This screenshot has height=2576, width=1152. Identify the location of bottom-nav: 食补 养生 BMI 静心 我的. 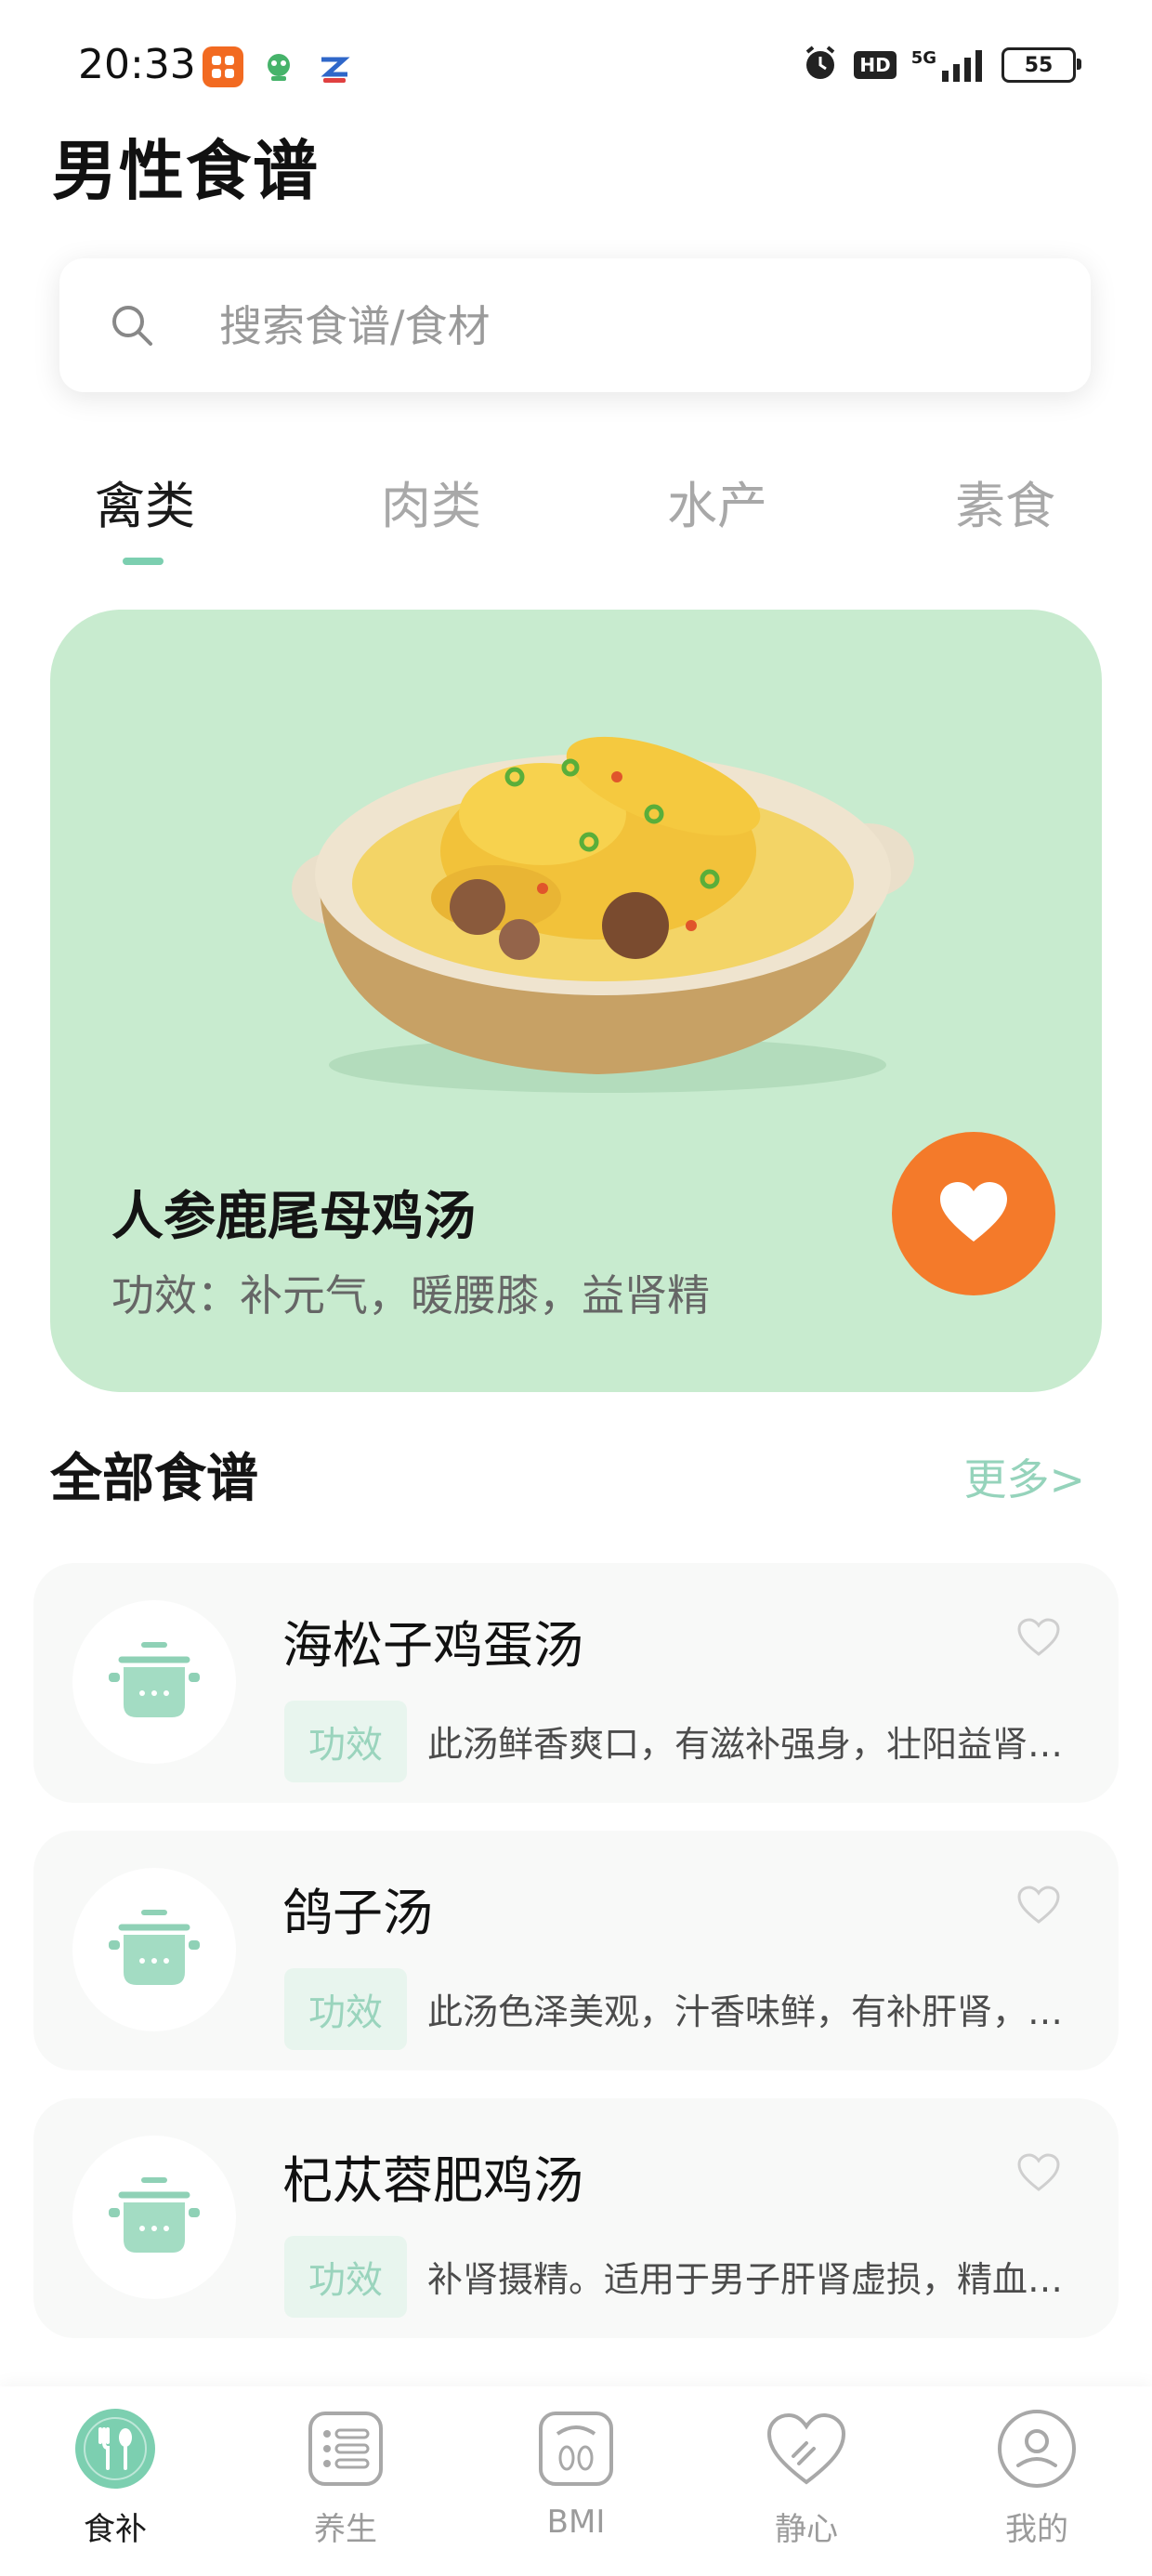
(576, 2481).